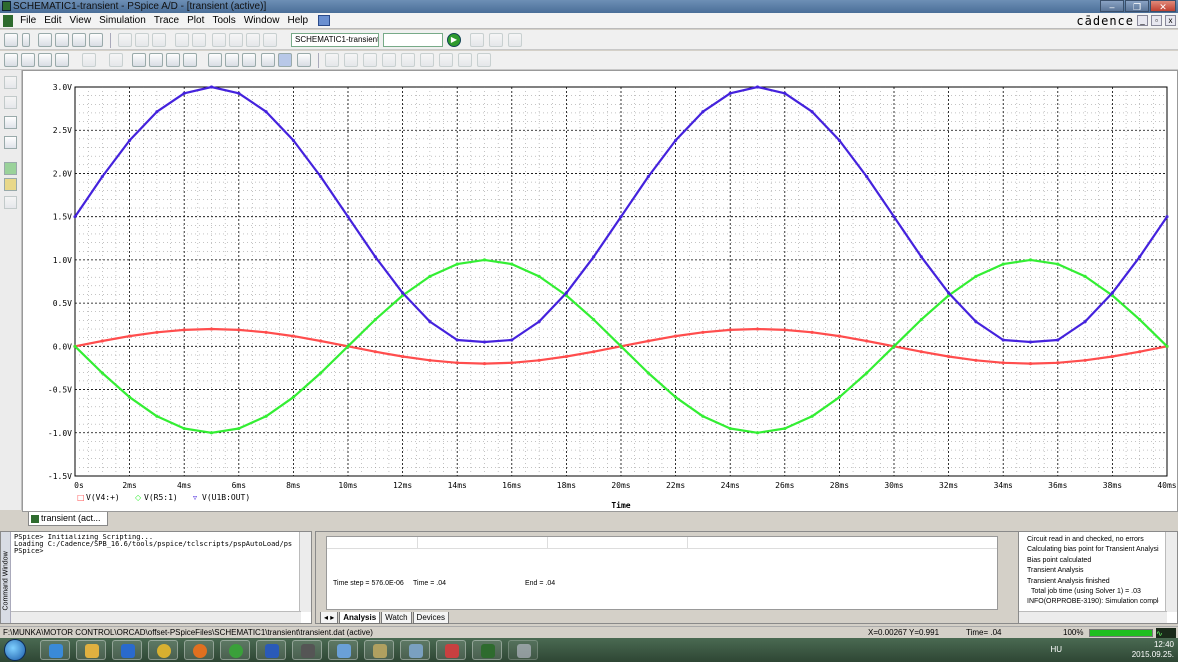 This screenshot has height=662, width=1178. What do you see at coordinates (226, 497) in the screenshot?
I see `legend-label-2: V(U1B:OUT)` at bounding box center [226, 497].